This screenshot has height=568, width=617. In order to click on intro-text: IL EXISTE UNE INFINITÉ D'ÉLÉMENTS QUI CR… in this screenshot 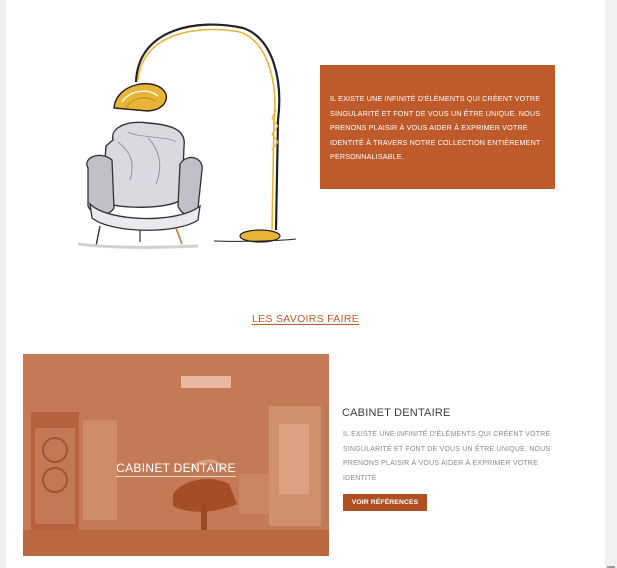, I will do `click(435, 128)`.